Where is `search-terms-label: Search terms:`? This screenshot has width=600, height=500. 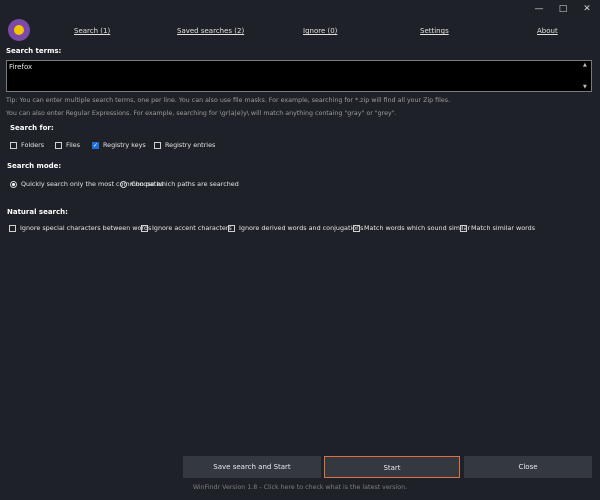 search-terms-label: Search terms: is located at coordinates (34, 51).